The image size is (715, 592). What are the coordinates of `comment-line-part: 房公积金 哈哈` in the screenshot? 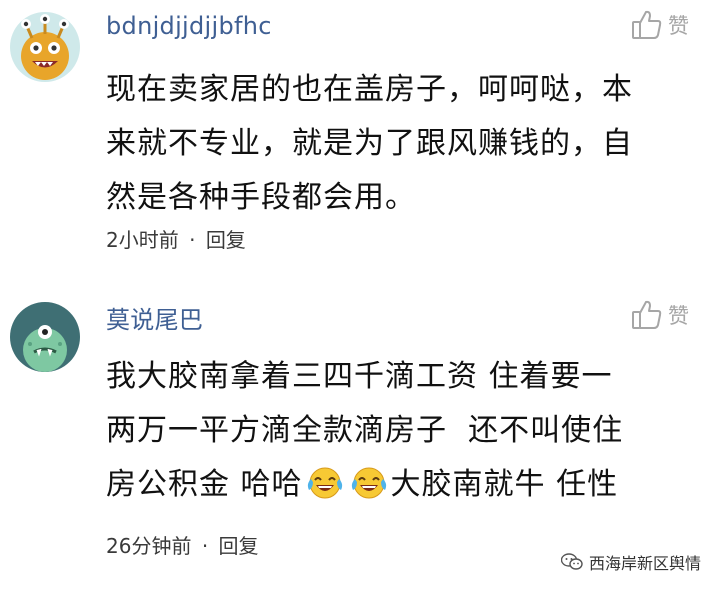 It's located at (204, 484).